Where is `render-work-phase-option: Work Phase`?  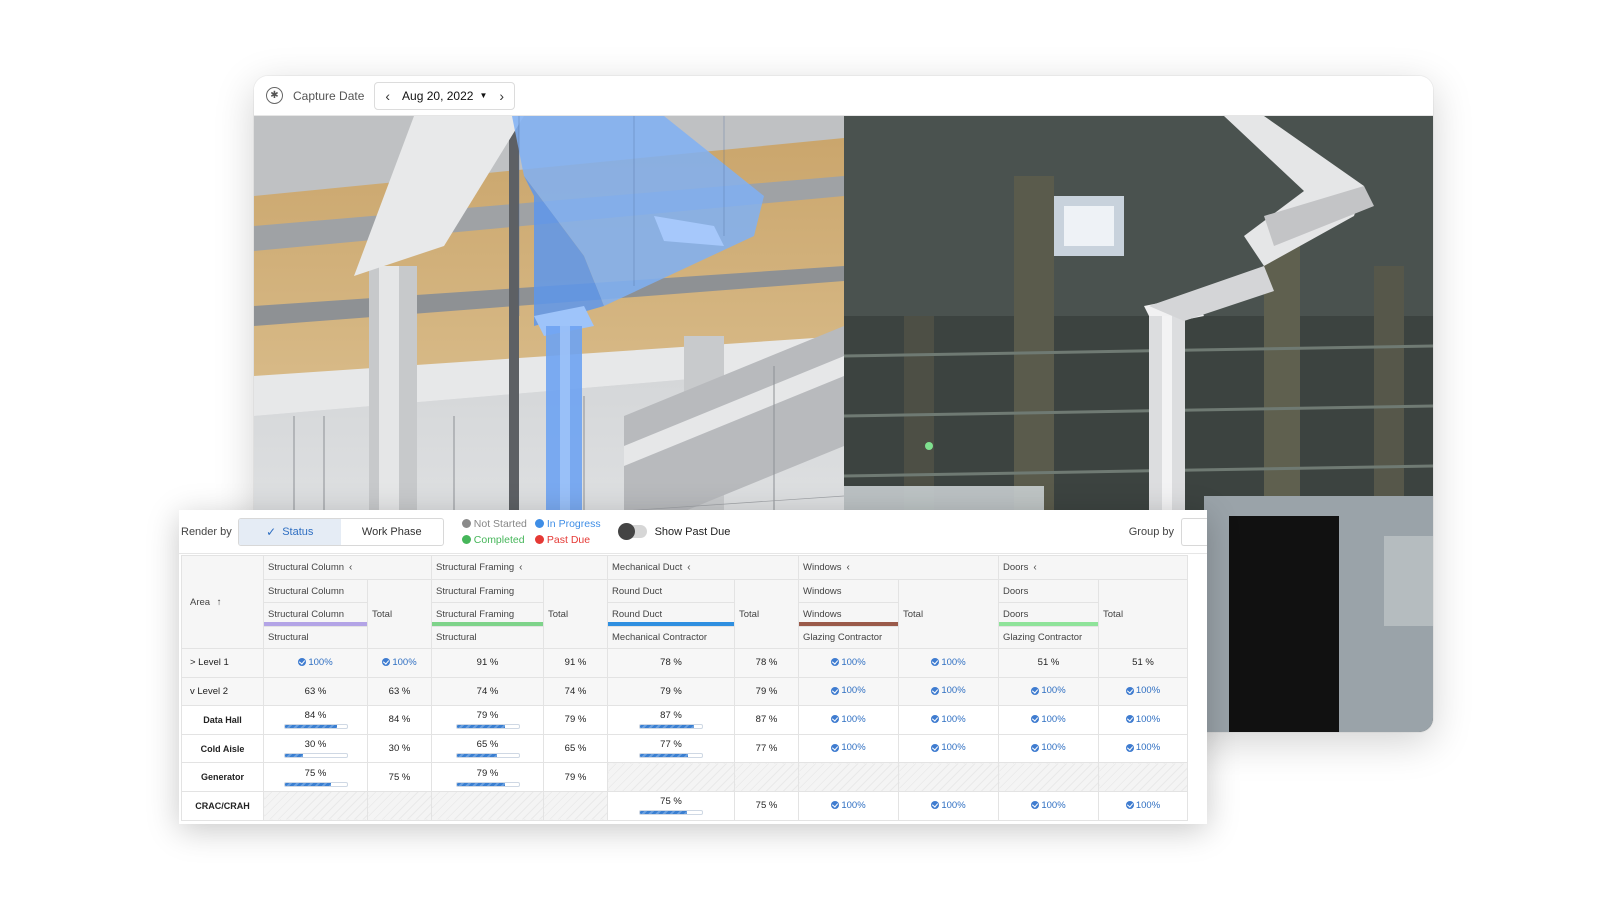
render-work-phase-option: Work Phase is located at coordinates (392, 532).